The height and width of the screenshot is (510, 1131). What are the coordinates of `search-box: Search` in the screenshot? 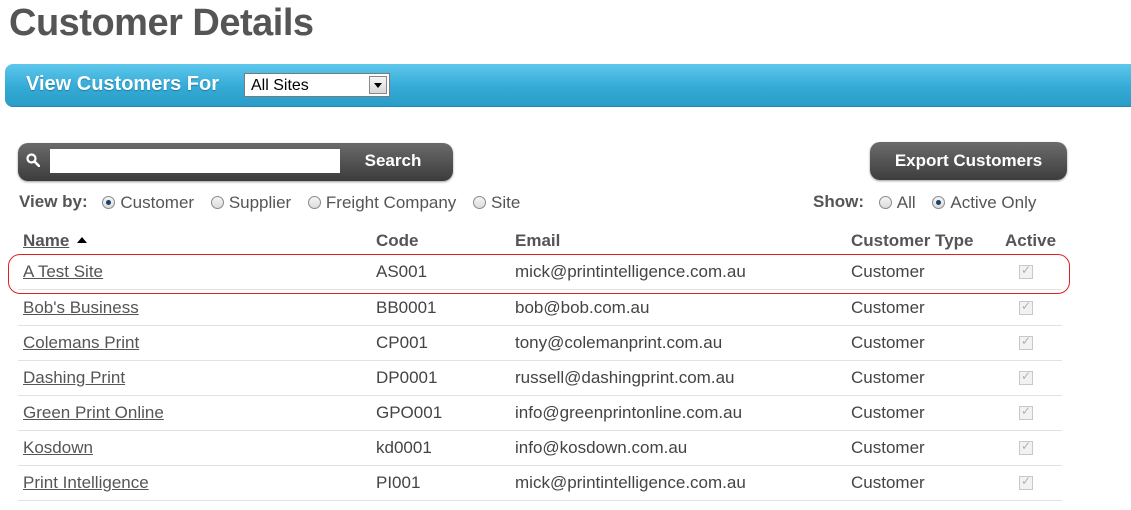 It's located at (235, 162).